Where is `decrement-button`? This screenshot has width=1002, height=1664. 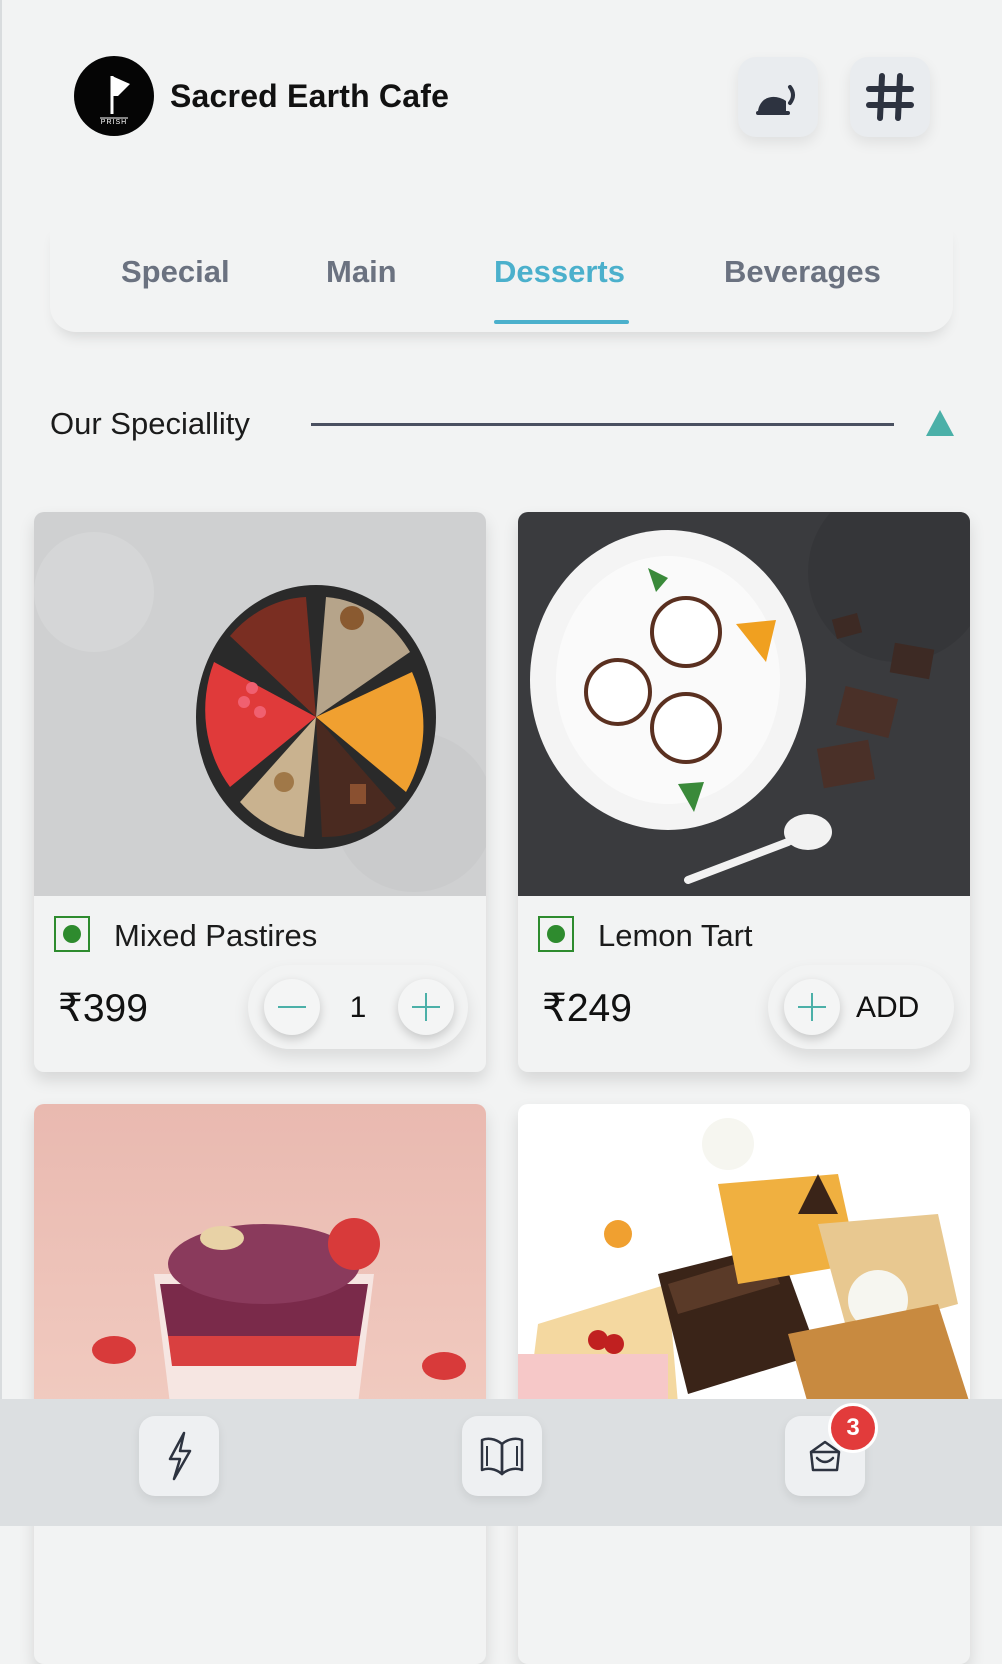 decrement-button is located at coordinates (292, 1007).